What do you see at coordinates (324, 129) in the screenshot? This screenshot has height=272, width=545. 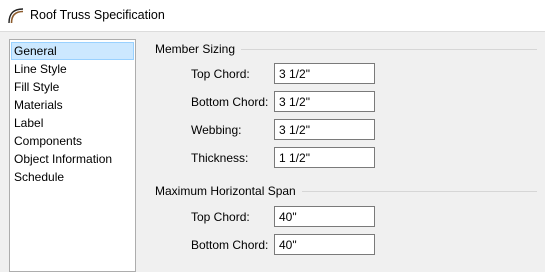 I see `webbing-input` at bounding box center [324, 129].